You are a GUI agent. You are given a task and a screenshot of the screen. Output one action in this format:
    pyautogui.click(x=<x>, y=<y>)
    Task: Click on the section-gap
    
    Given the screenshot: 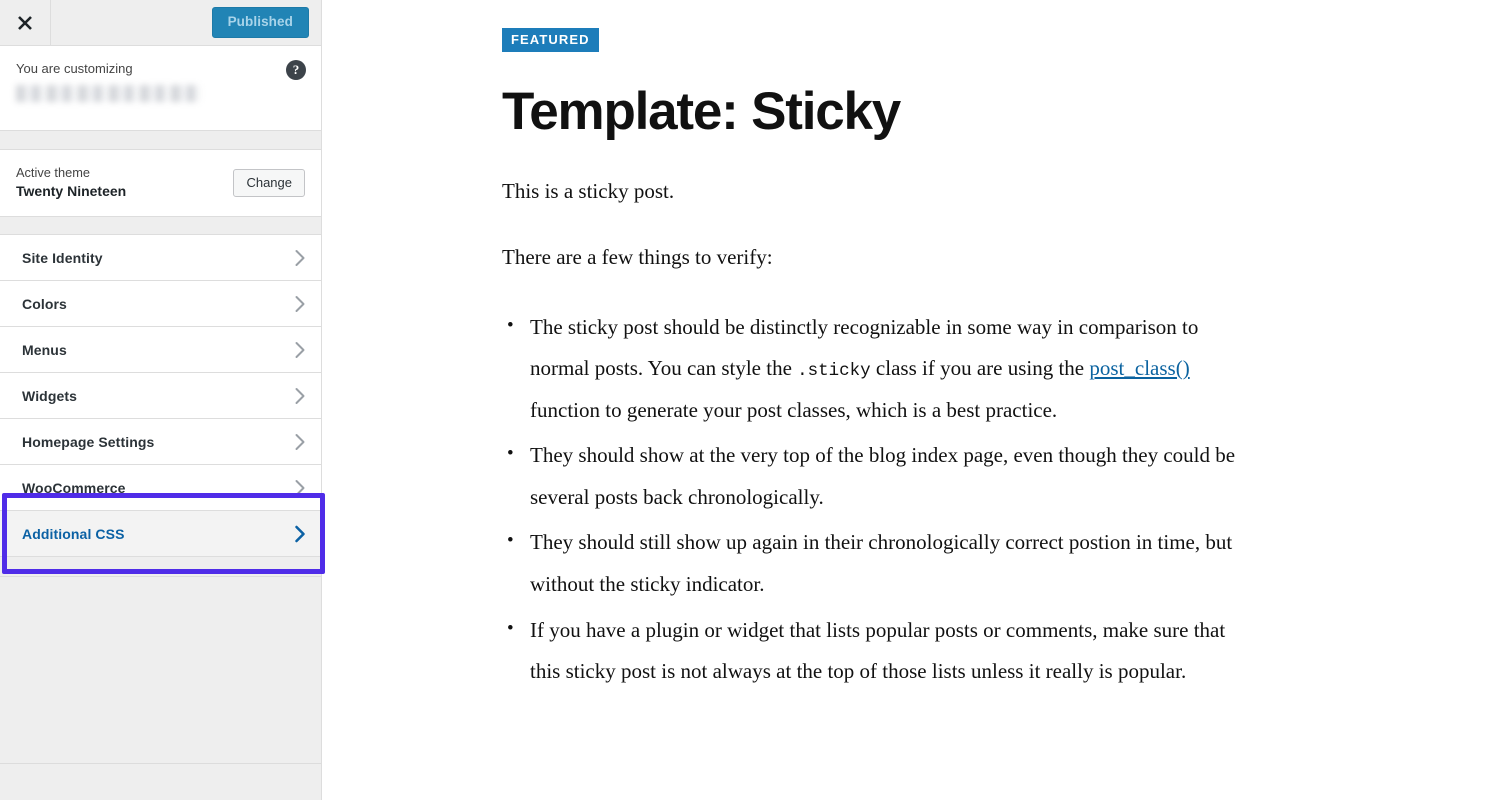 What is the action you would take?
    pyautogui.click(x=160, y=140)
    